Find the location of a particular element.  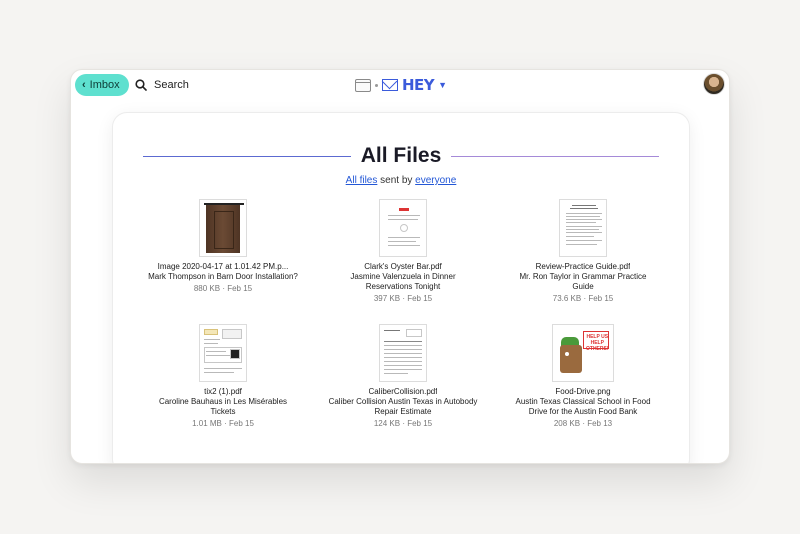

search-button: Search is located at coordinates (162, 85).